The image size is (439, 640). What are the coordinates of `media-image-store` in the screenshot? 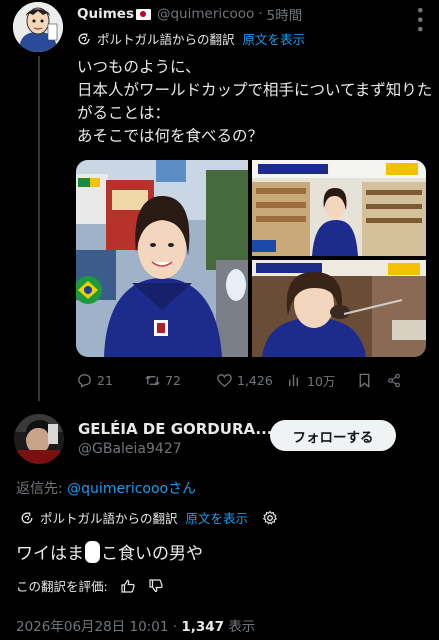 It's located at (339, 208).